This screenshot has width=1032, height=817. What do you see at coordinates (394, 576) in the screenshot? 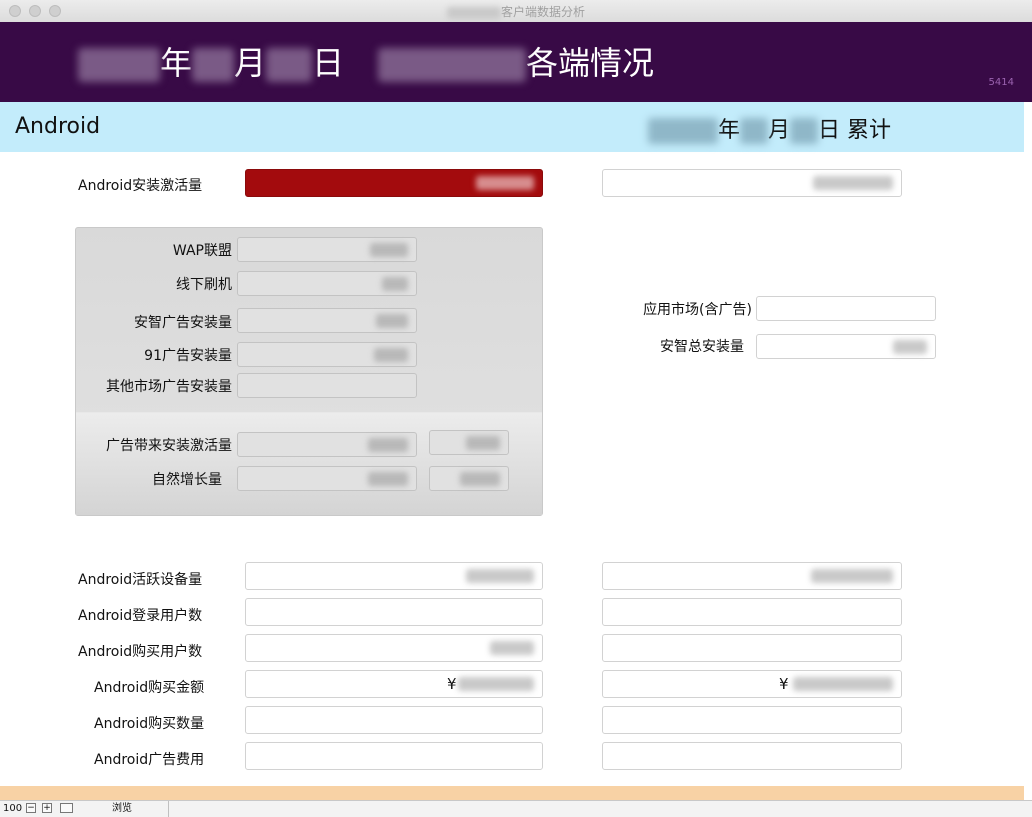
I see `active-devices-field` at bounding box center [394, 576].